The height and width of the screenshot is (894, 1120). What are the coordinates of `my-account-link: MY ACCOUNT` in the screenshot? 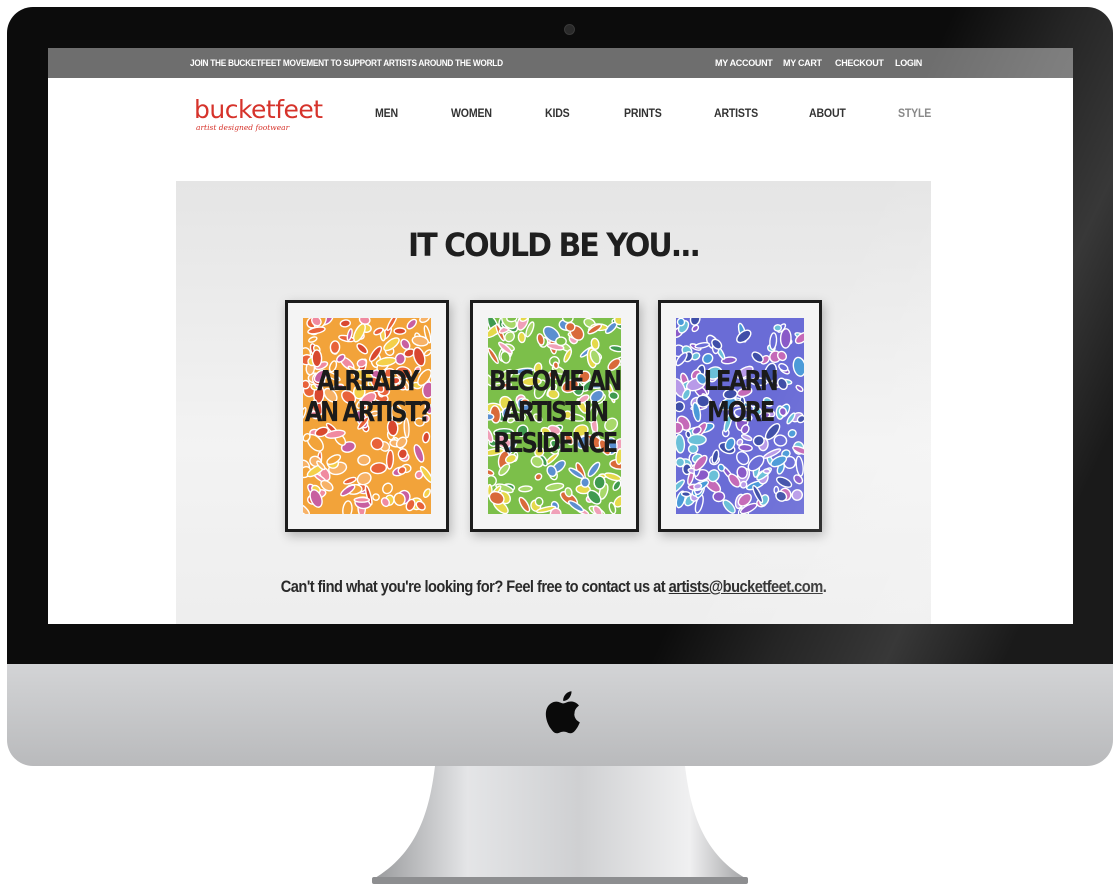 It's located at (744, 63).